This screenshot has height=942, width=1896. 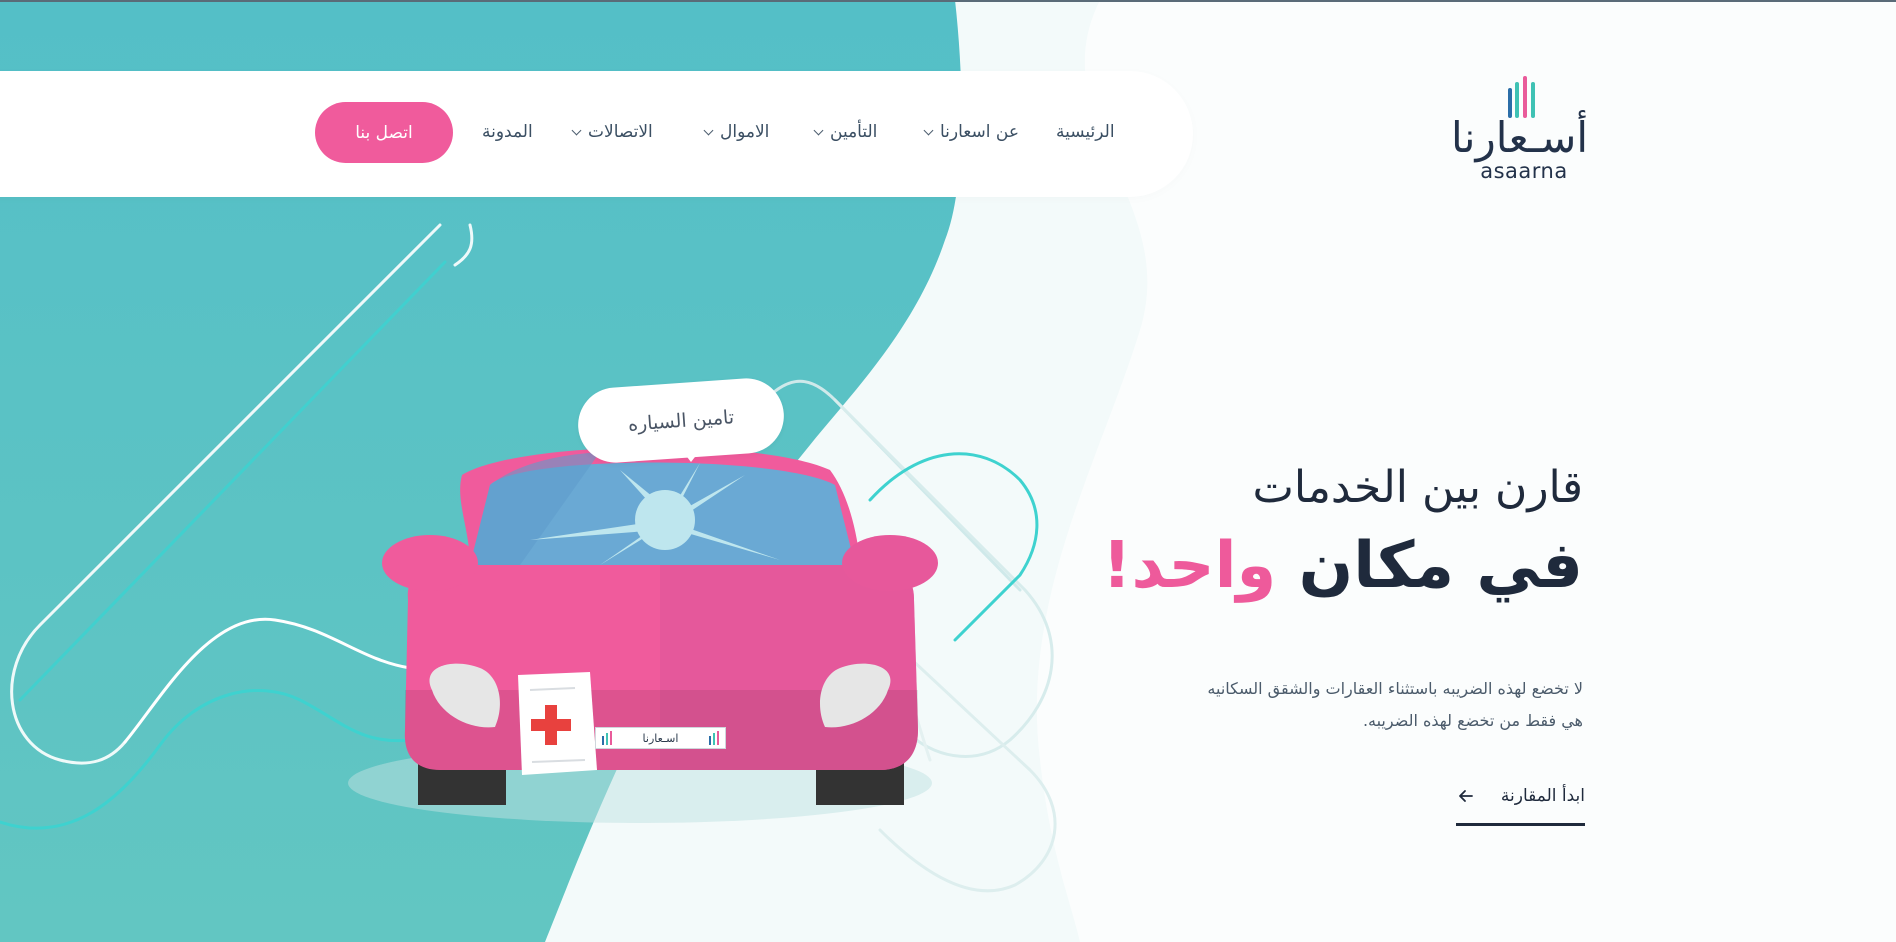 I want to click on hero-title-line1: قارن بين الخدمات, so click(x=1417, y=487).